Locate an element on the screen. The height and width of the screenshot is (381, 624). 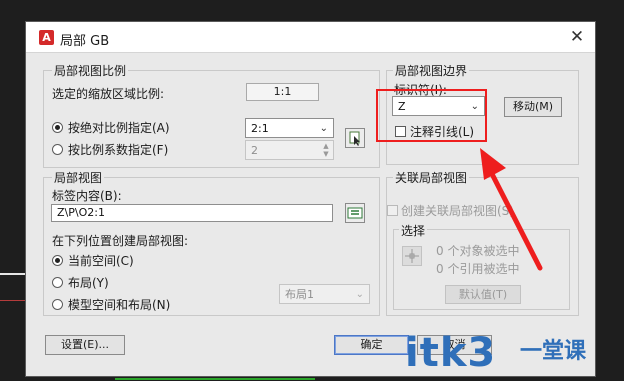
pick-cursor-icon is located at coordinates (354, 138).